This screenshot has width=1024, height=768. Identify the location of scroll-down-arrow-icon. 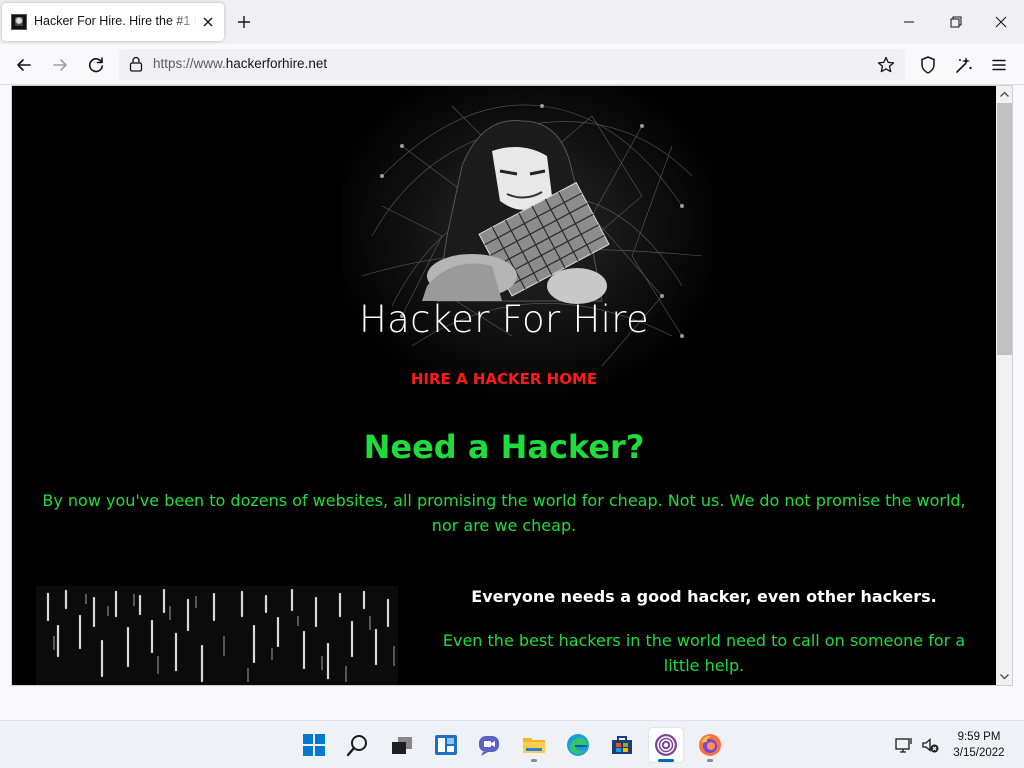
(1004, 676).